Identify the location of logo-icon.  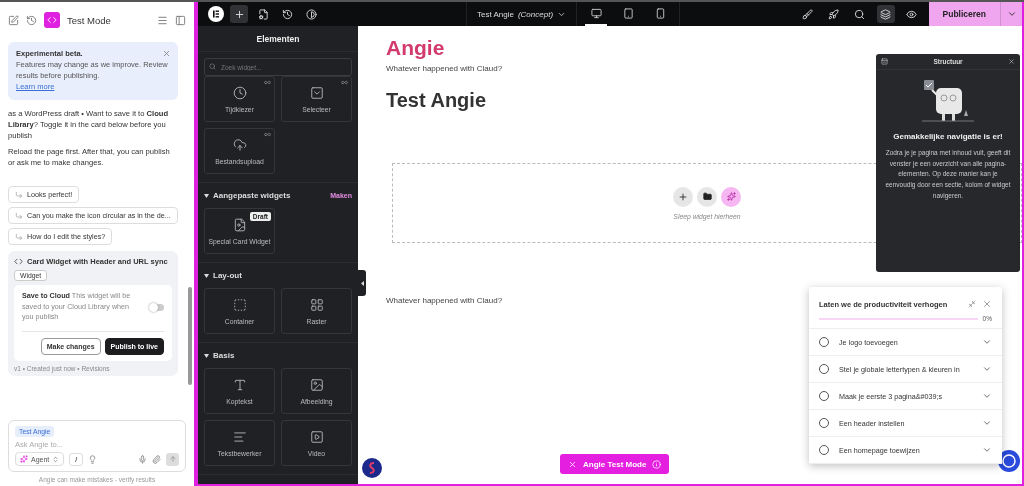
(216, 14).